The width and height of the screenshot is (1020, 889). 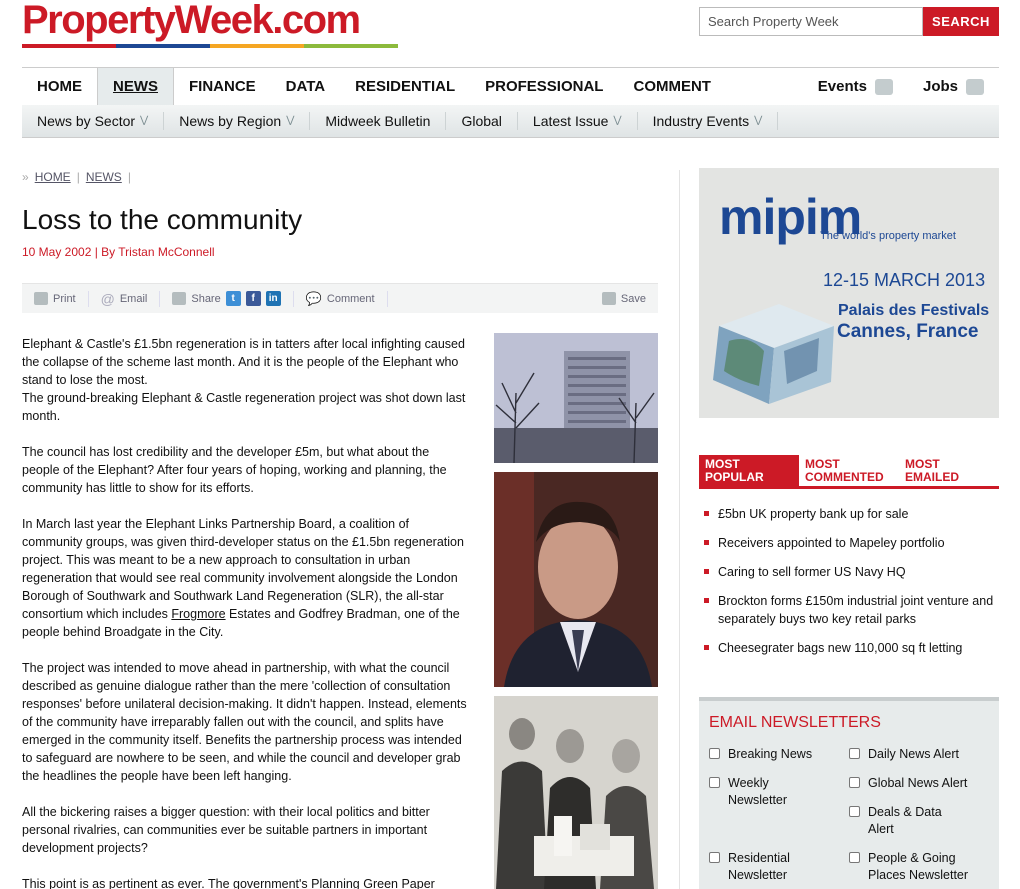 I want to click on newsletter-option: Breaking News, so click(x=774, y=754).